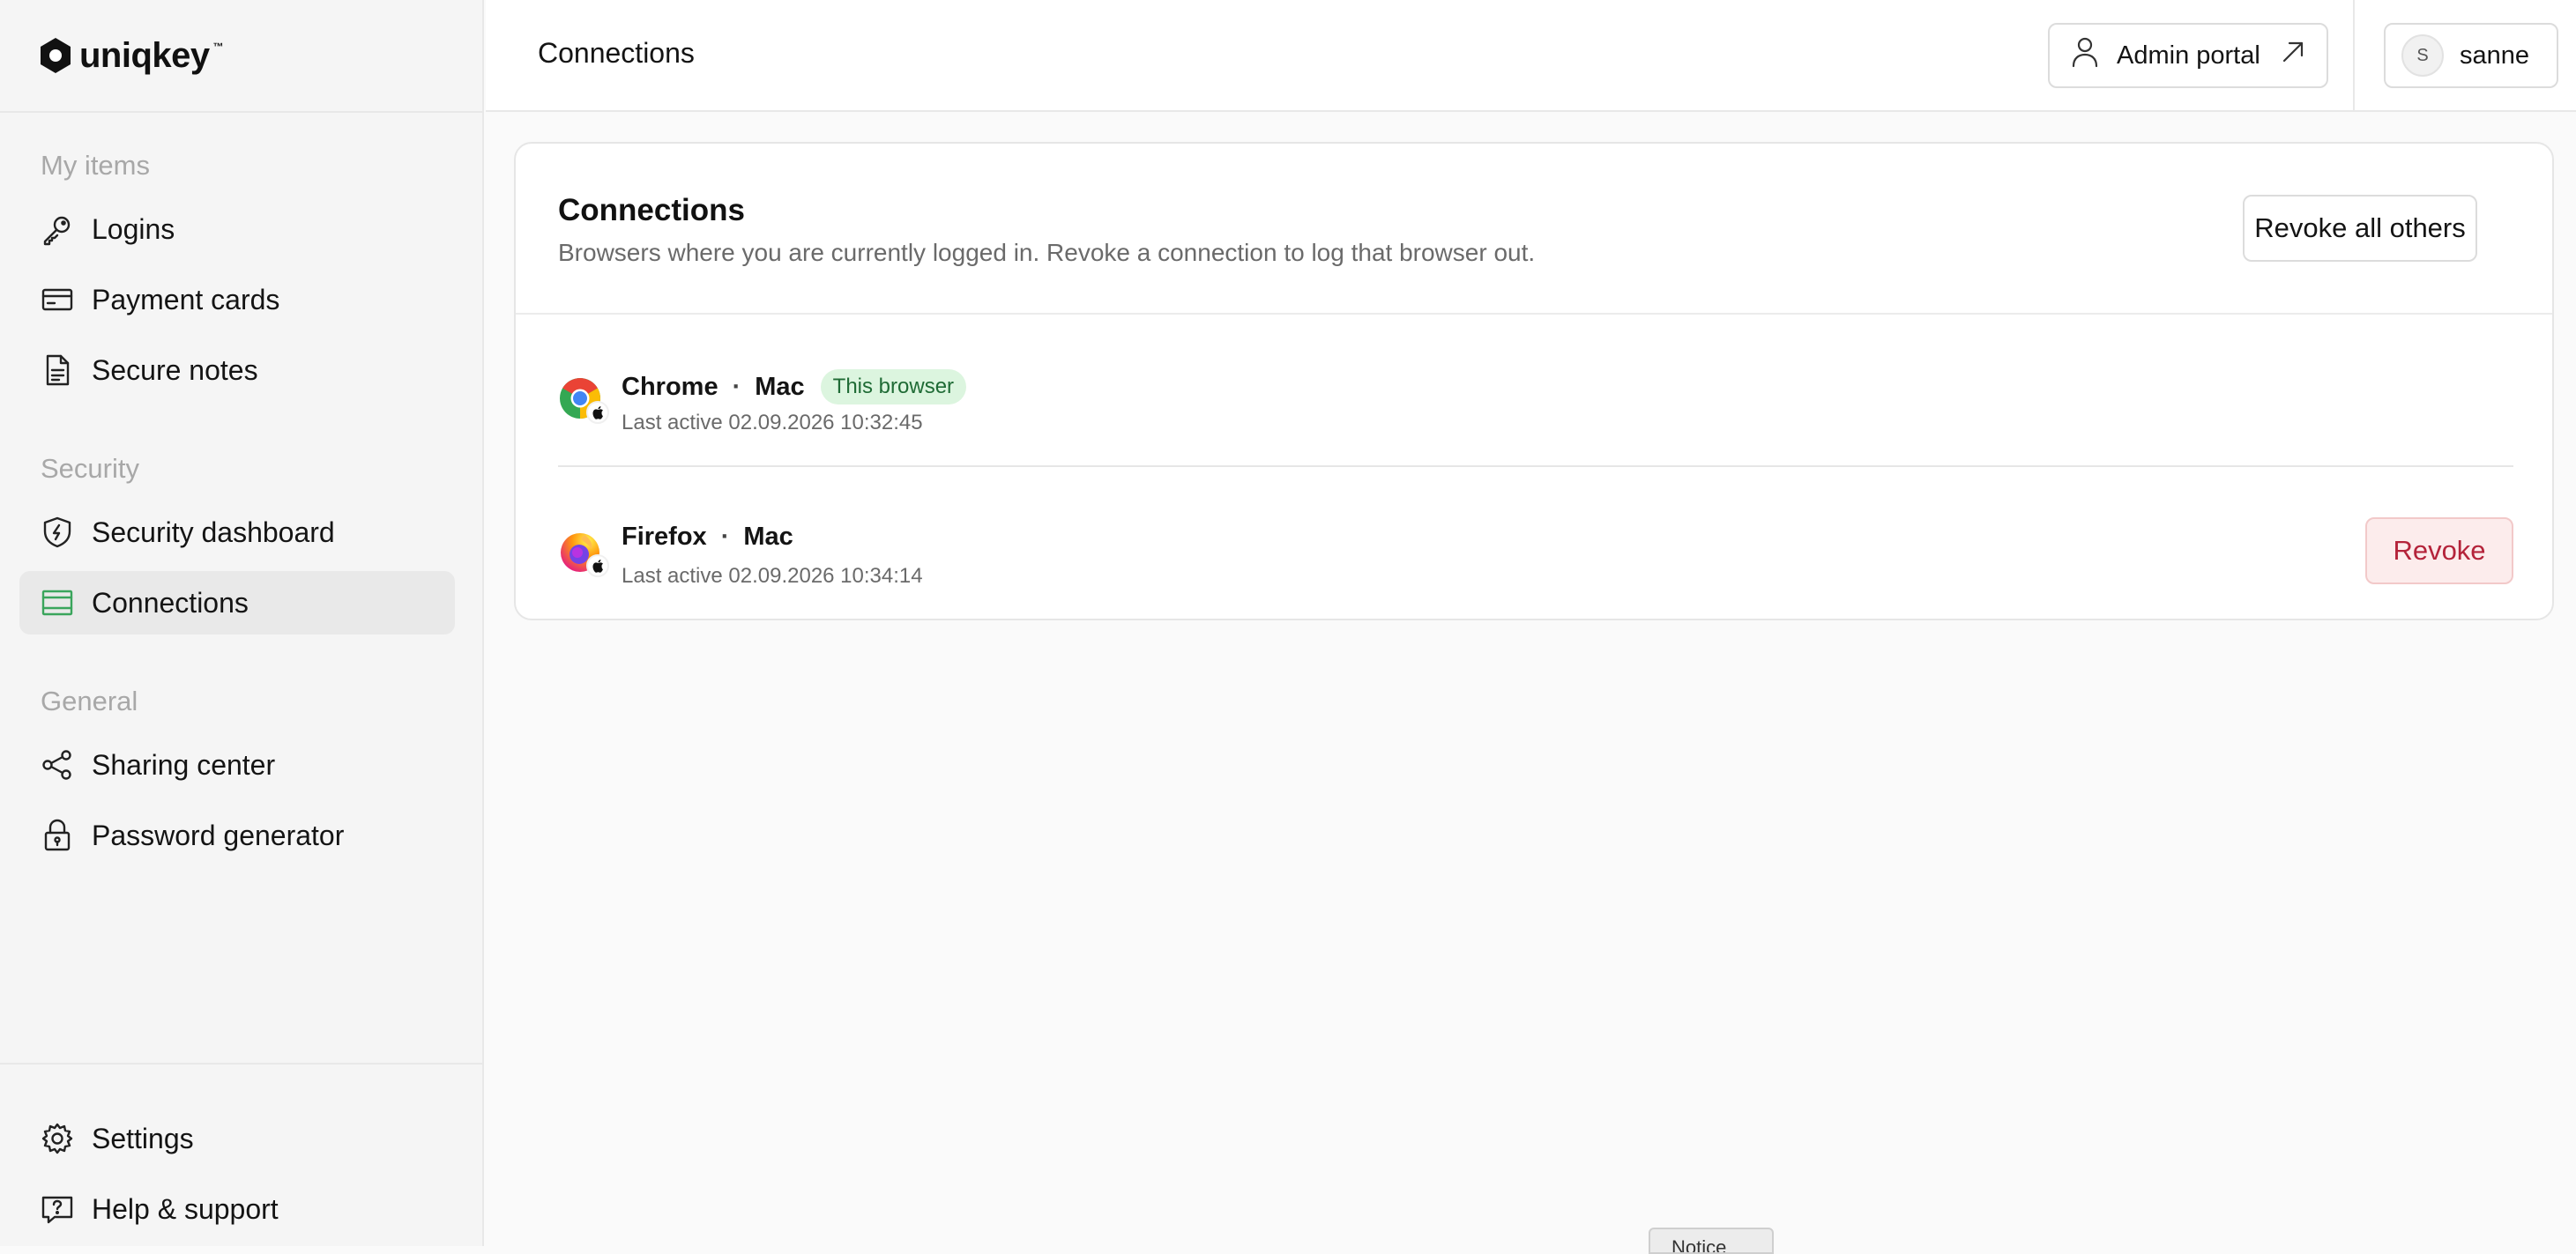 This screenshot has height=1254, width=2576. I want to click on row-divider, so click(1535, 466).